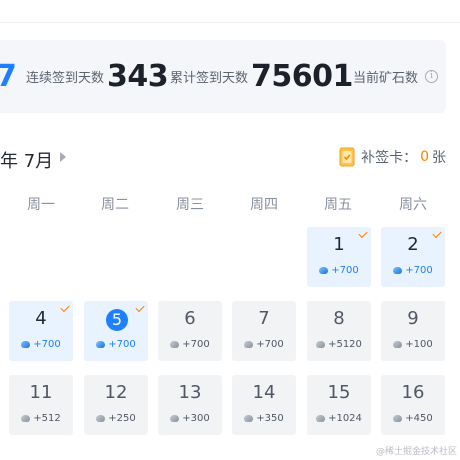  I want to click on day-reward-value: +512, so click(47, 418).